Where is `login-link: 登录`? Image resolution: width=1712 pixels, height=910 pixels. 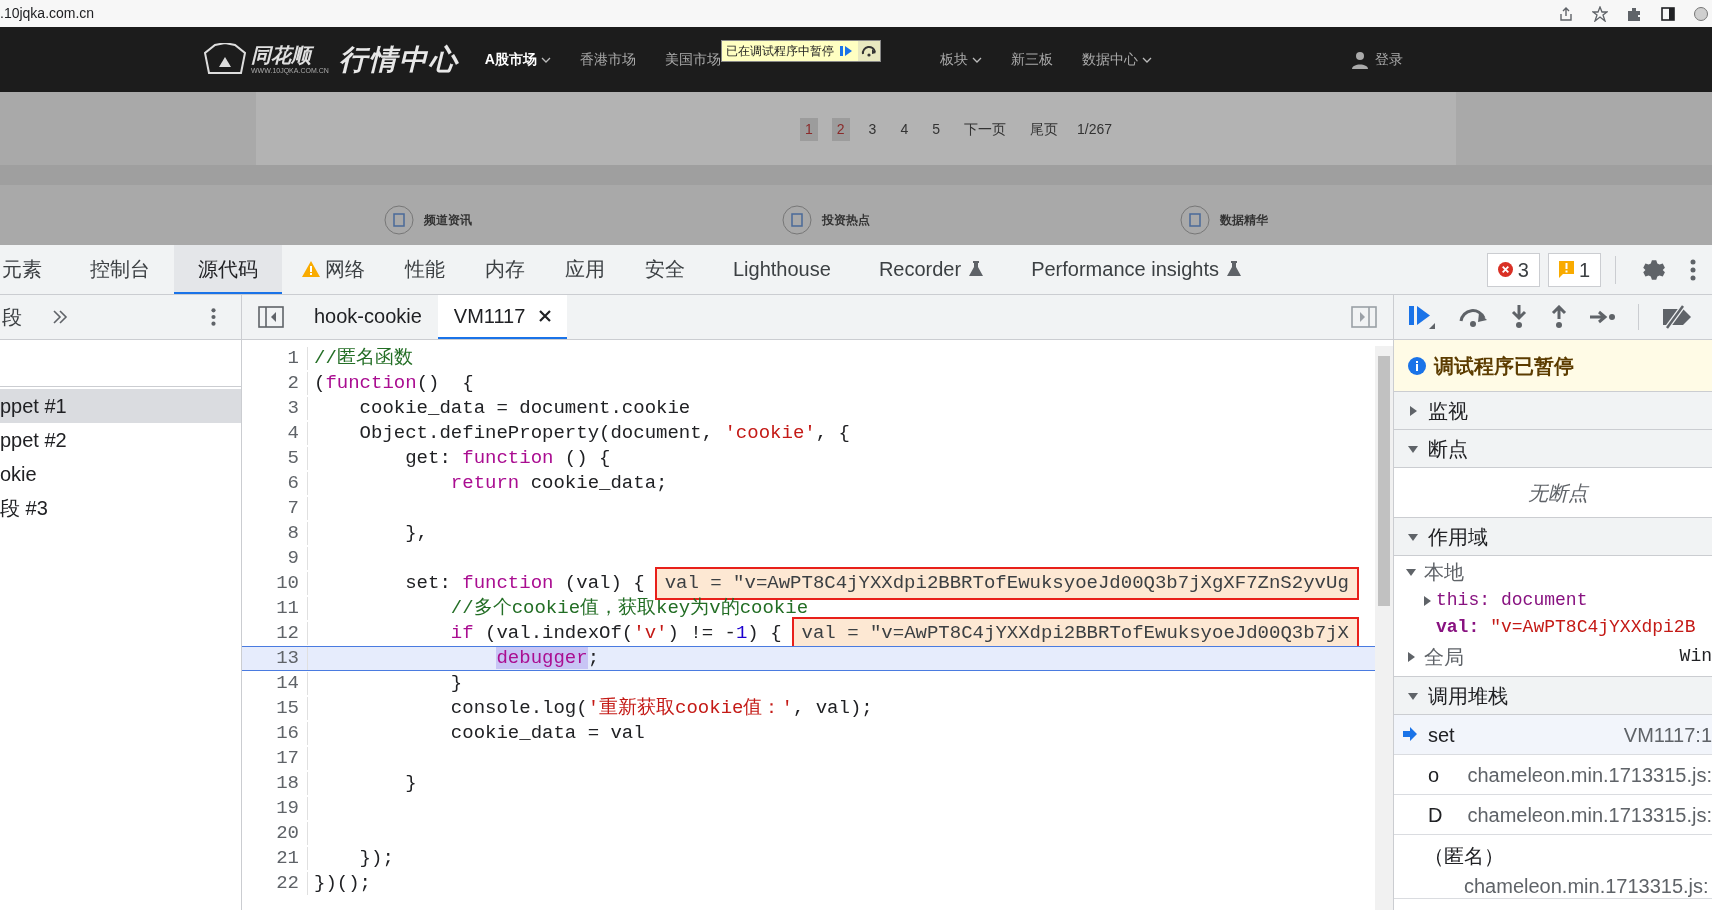 login-link: 登录 is located at coordinates (1389, 59).